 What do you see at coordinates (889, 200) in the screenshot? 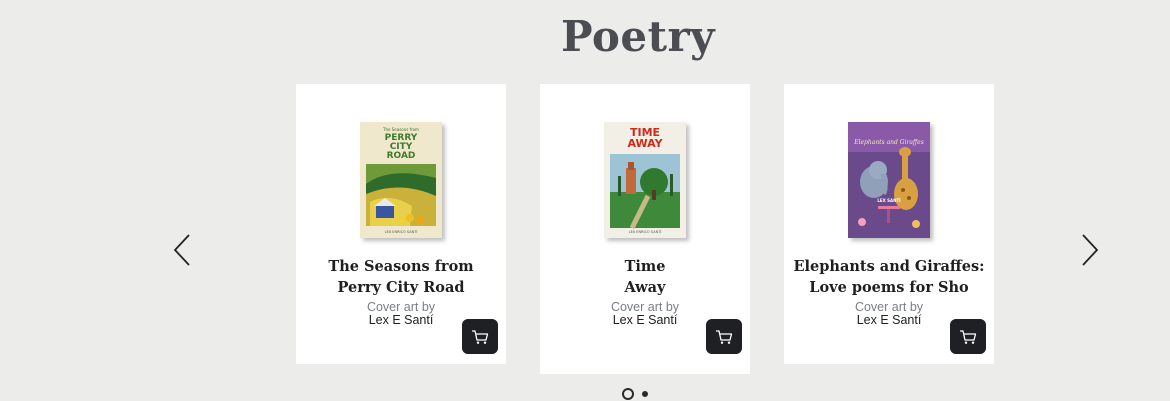
I see `svg-text: LEX SANTÍ` at bounding box center [889, 200].